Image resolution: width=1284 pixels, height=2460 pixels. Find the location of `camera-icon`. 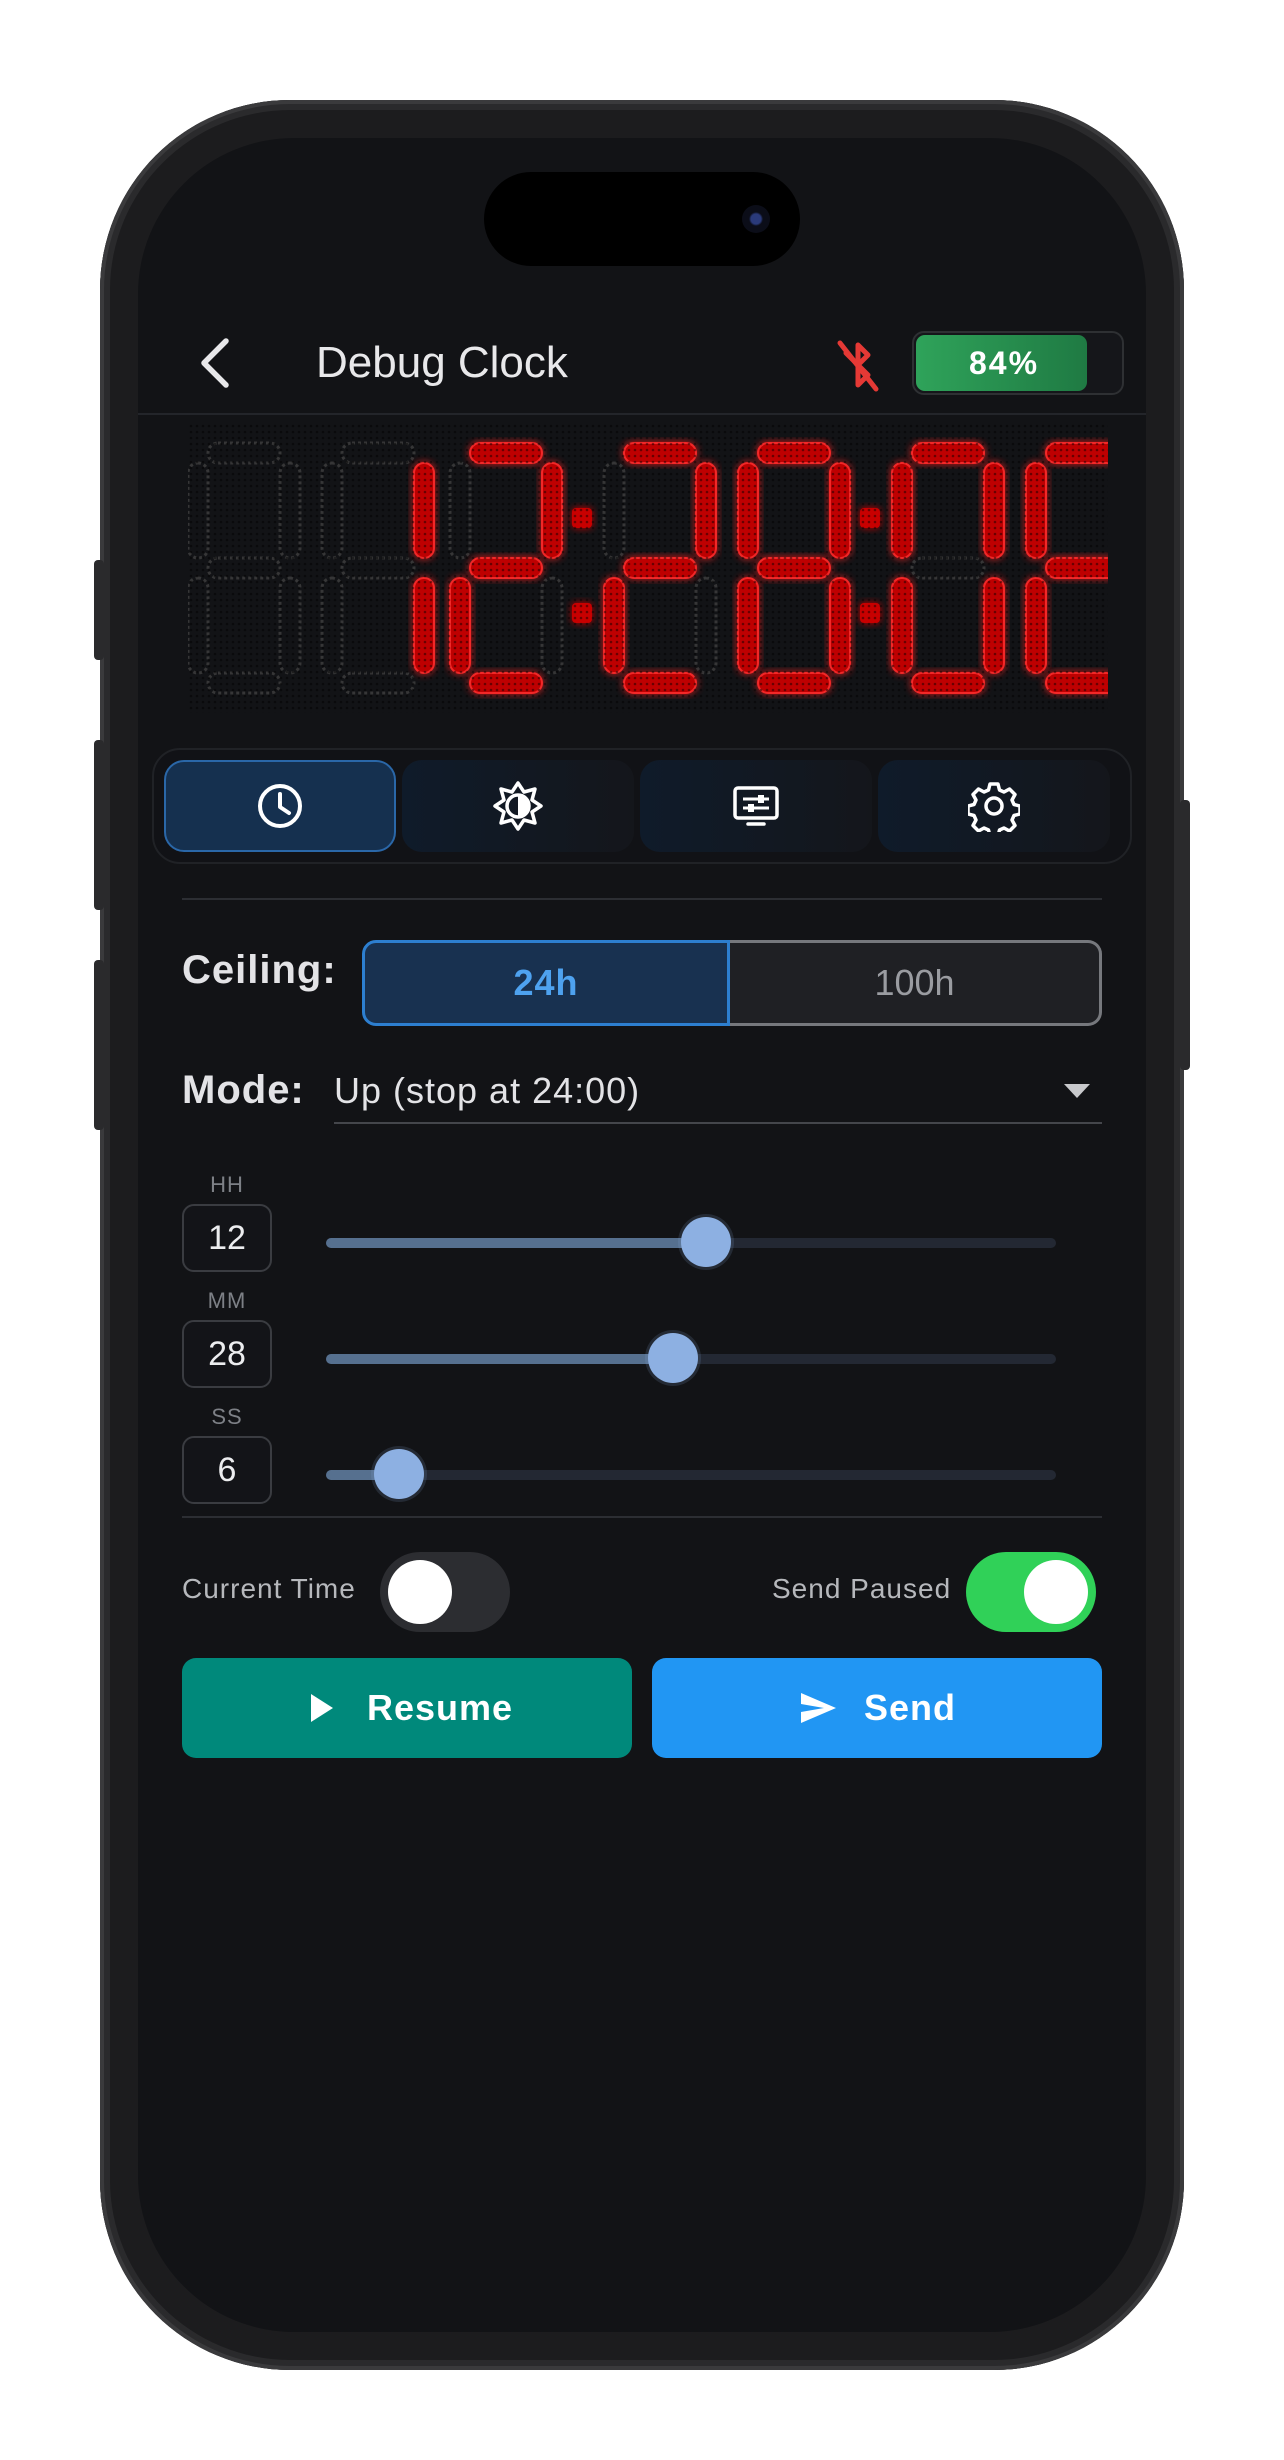

camera-icon is located at coordinates (756, 219).